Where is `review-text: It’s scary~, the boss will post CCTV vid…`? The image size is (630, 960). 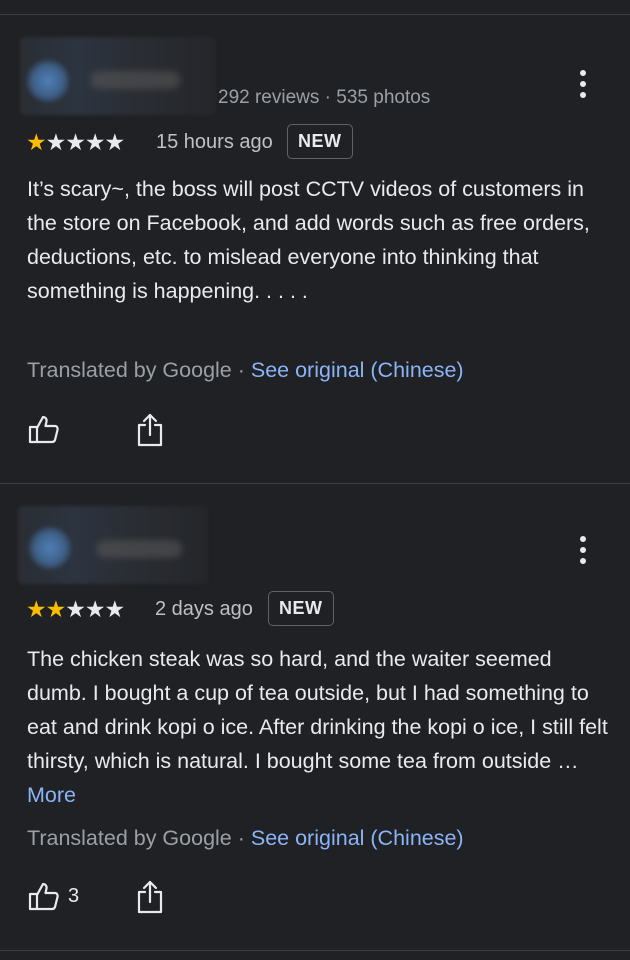 review-text: It’s scary~, the boss will post CCTV vid… is located at coordinates (308, 240).